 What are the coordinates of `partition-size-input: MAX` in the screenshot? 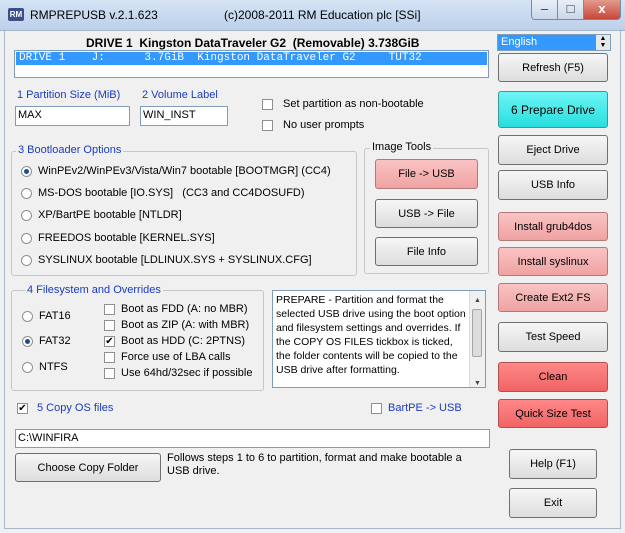 It's located at (72, 116).